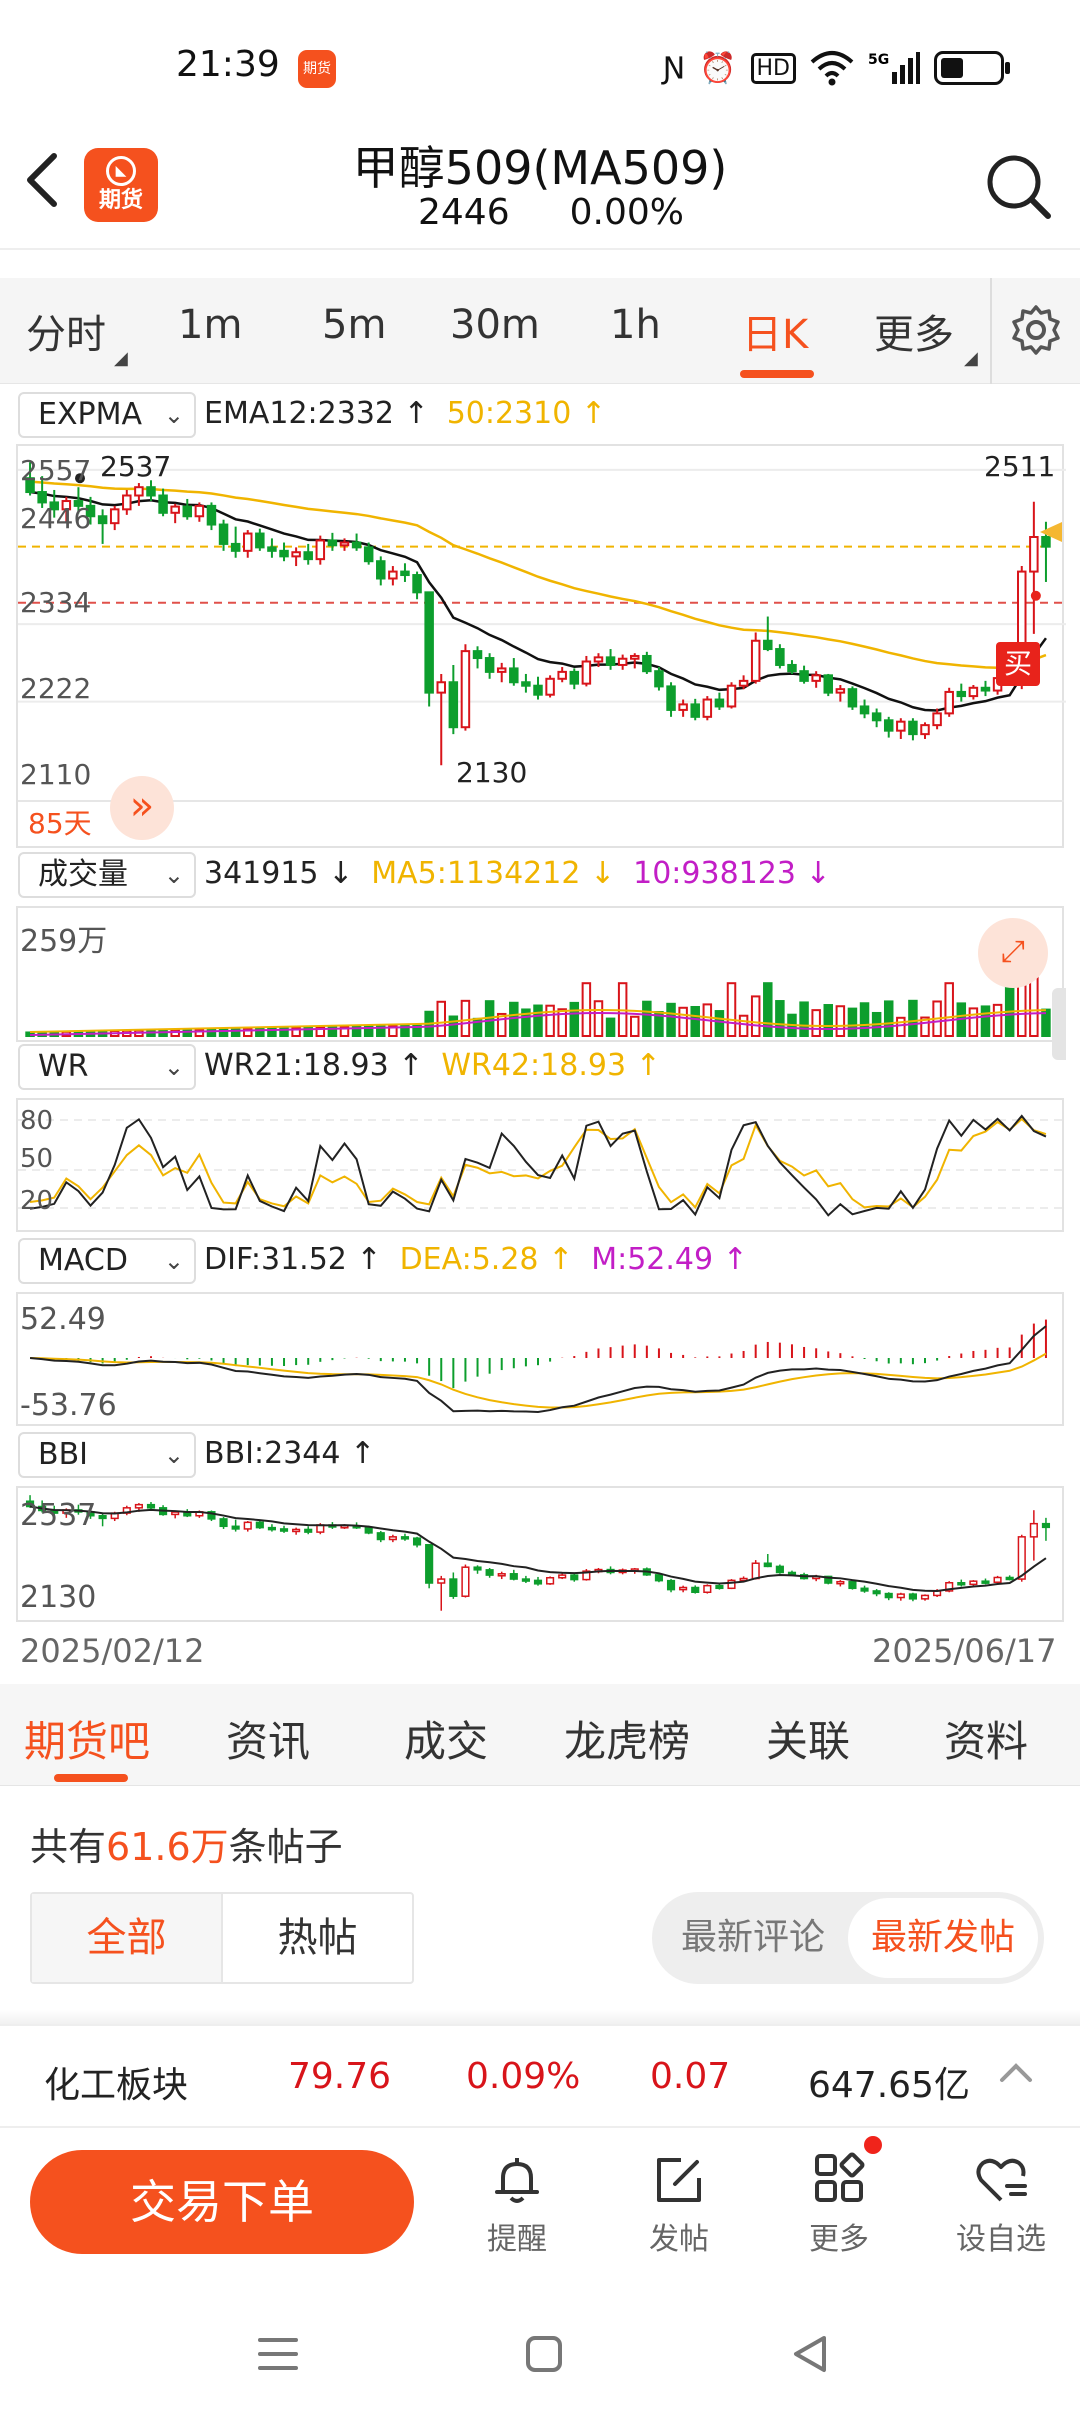 The width and height of the screenshot is (1080, 2412). I want to click on tab-profile: 资料, so click(986, 1738).